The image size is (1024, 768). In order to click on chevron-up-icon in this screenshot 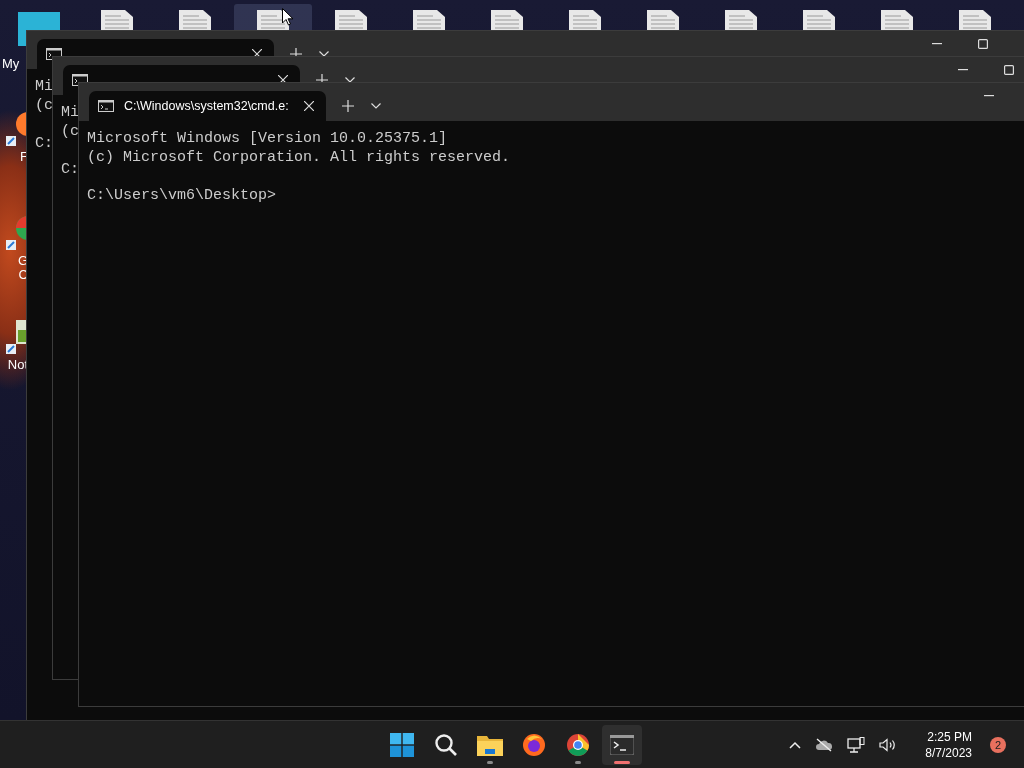, I will do `click(795, 744)`.